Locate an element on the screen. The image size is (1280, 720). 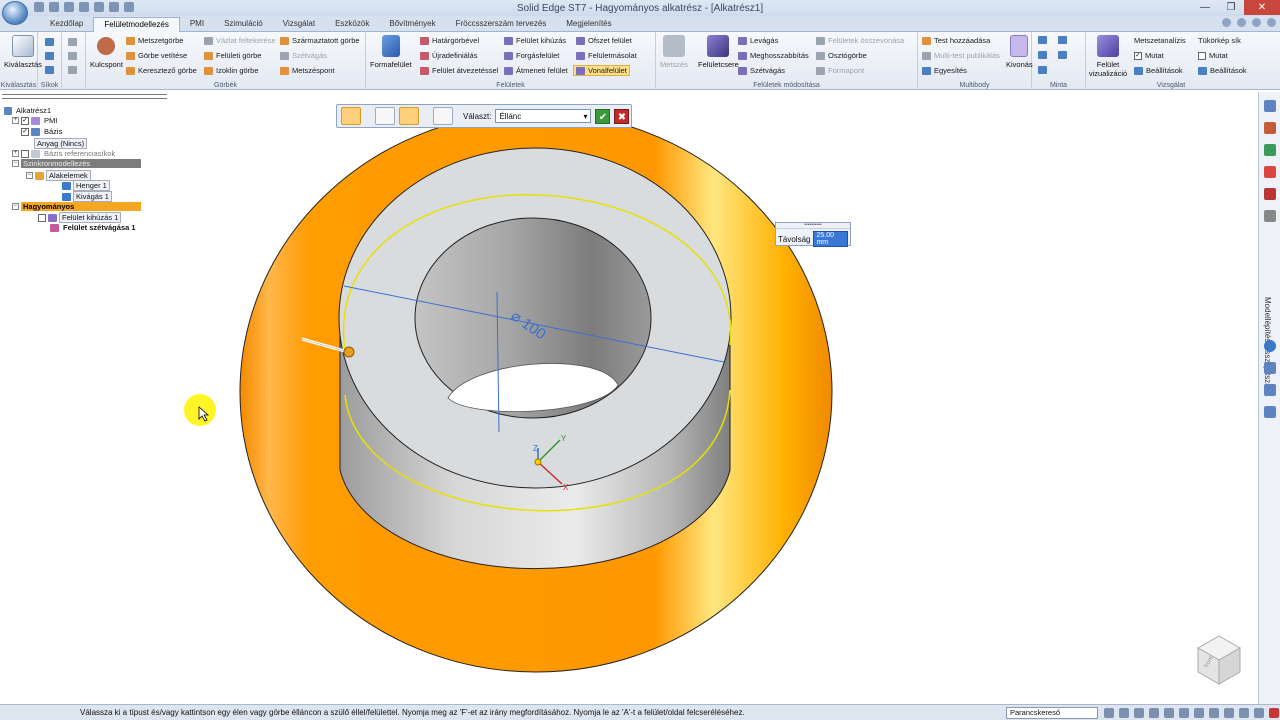
display-icon is located at coordinates (1244, 713).